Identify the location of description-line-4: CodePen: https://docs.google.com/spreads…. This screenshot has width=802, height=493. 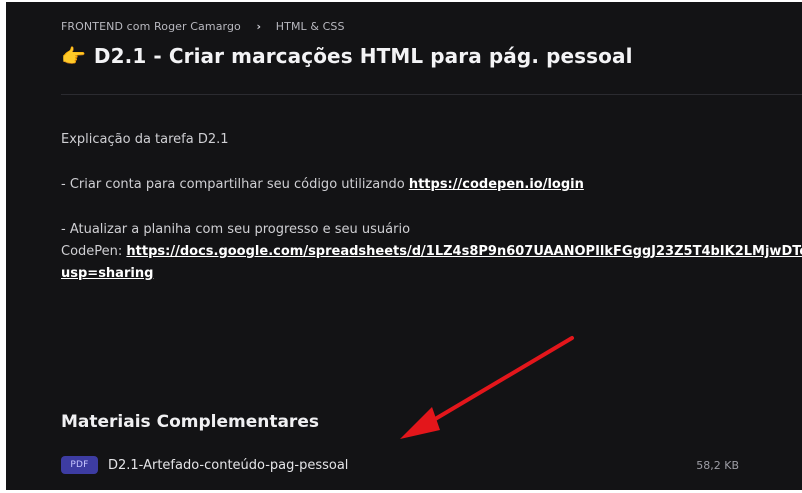
(431, 252).